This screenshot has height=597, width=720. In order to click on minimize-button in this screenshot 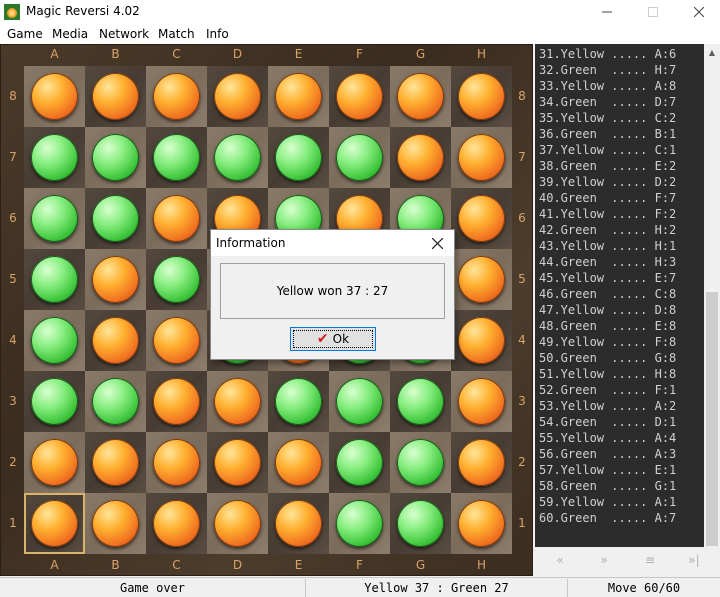, I will do `click(607, 12)`.